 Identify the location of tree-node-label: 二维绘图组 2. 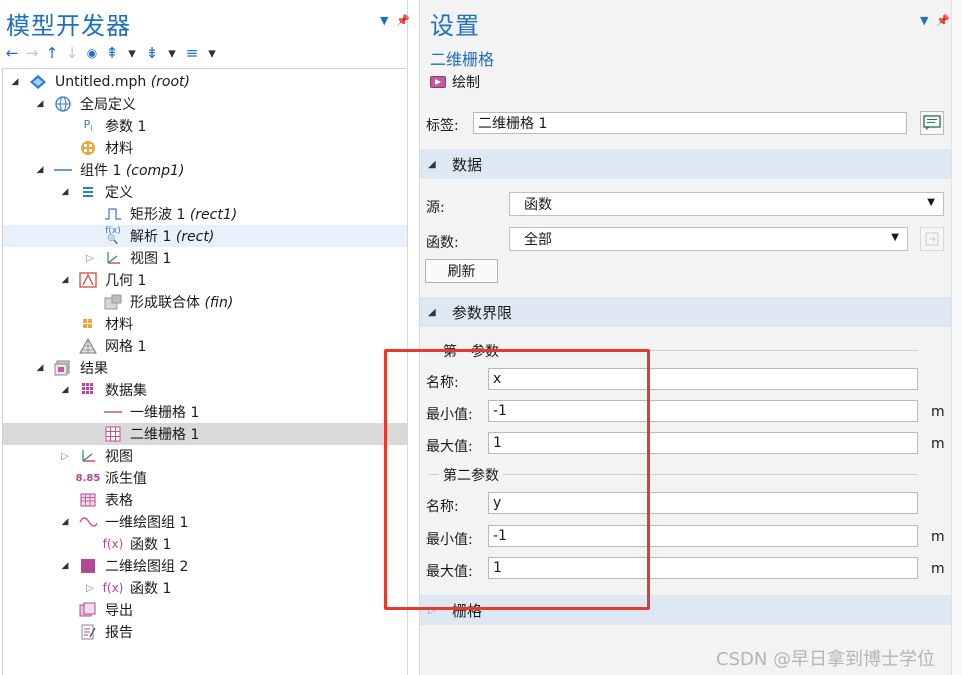
(147, 567).